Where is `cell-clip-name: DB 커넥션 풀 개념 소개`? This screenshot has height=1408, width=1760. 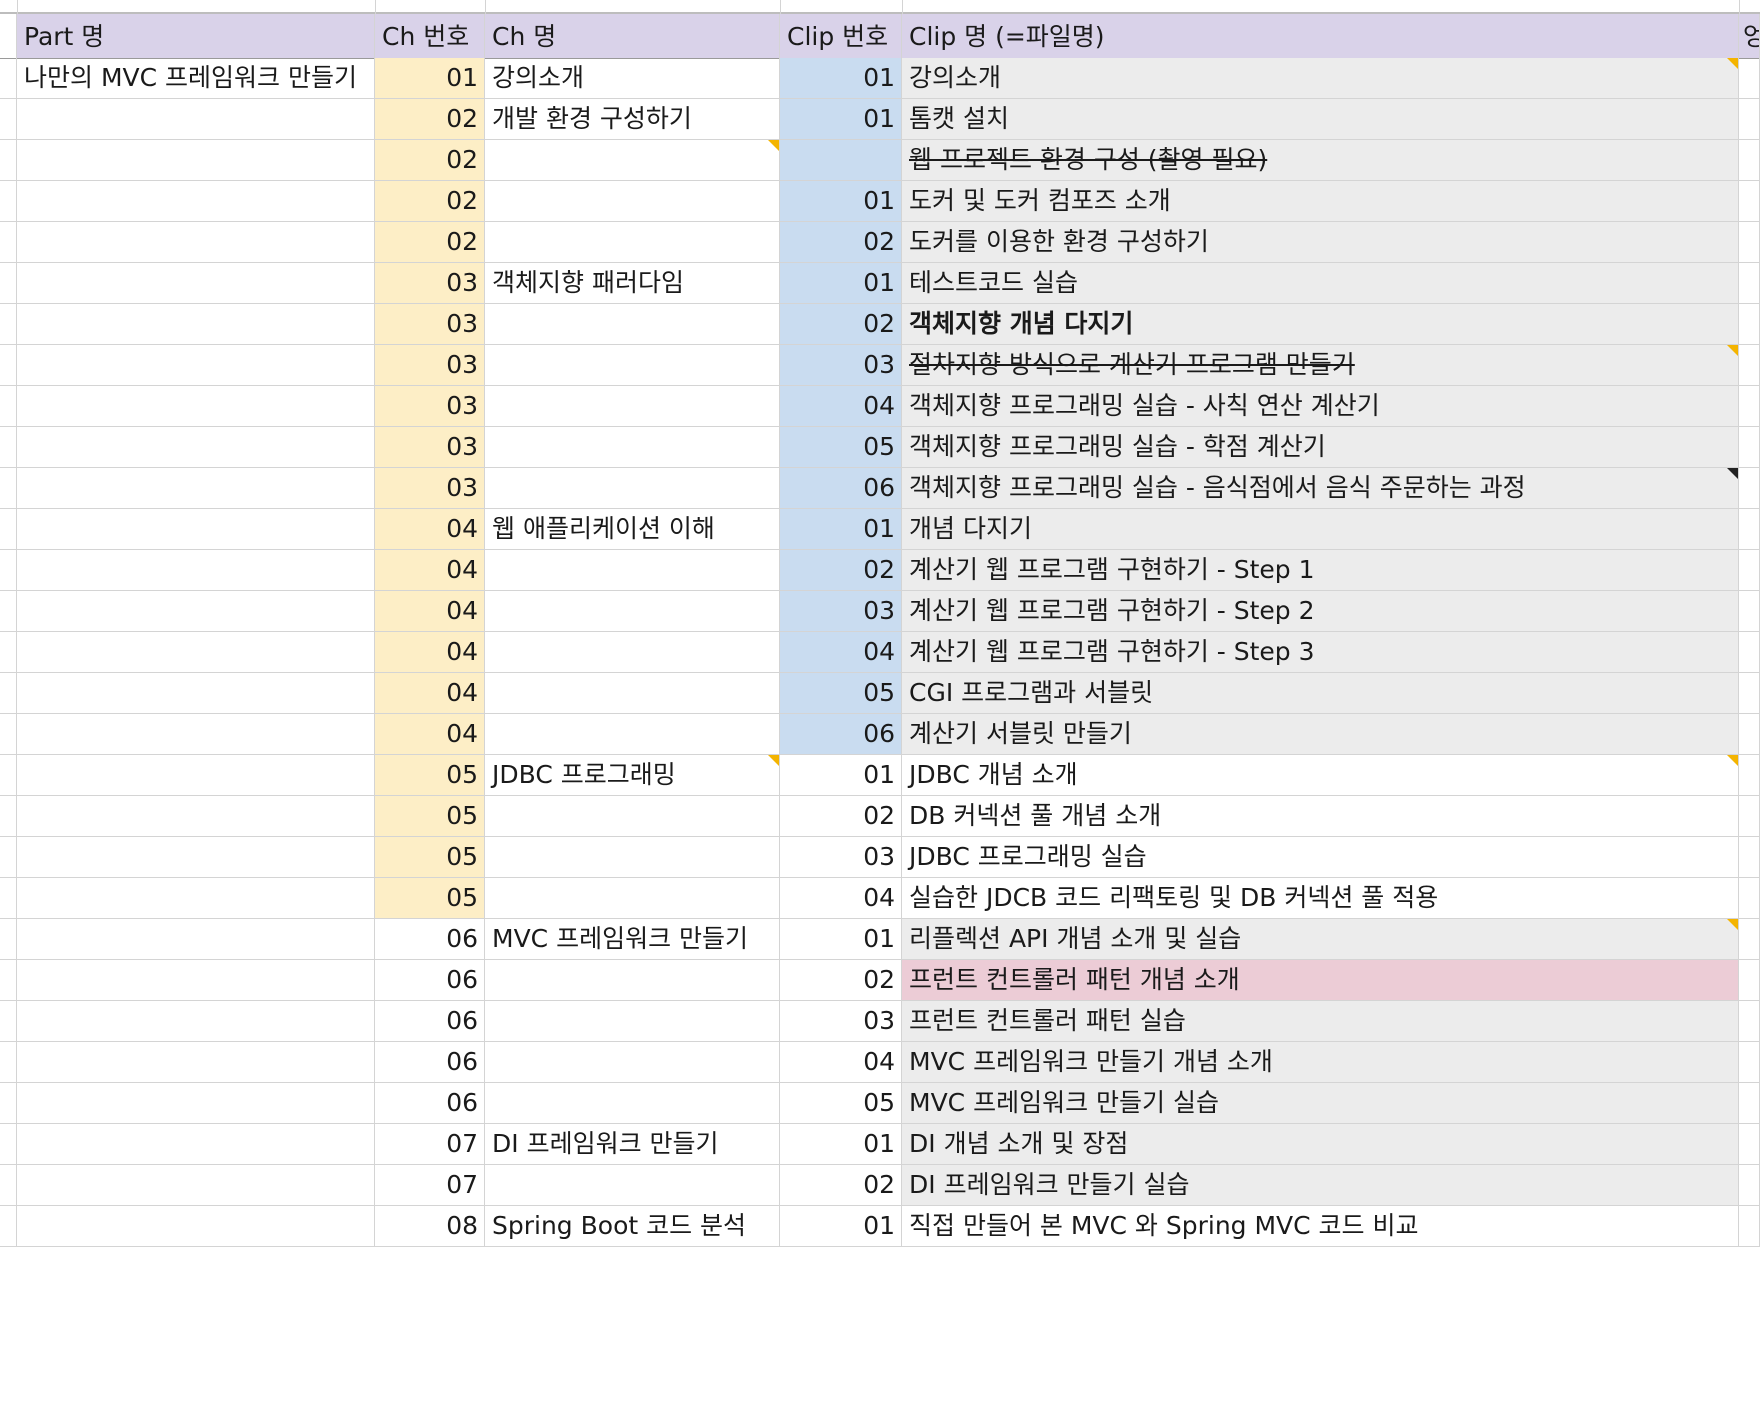 cell-clip-name: DB 커넥션 풀 개념 소개 is located at coordinates (1320, 816).